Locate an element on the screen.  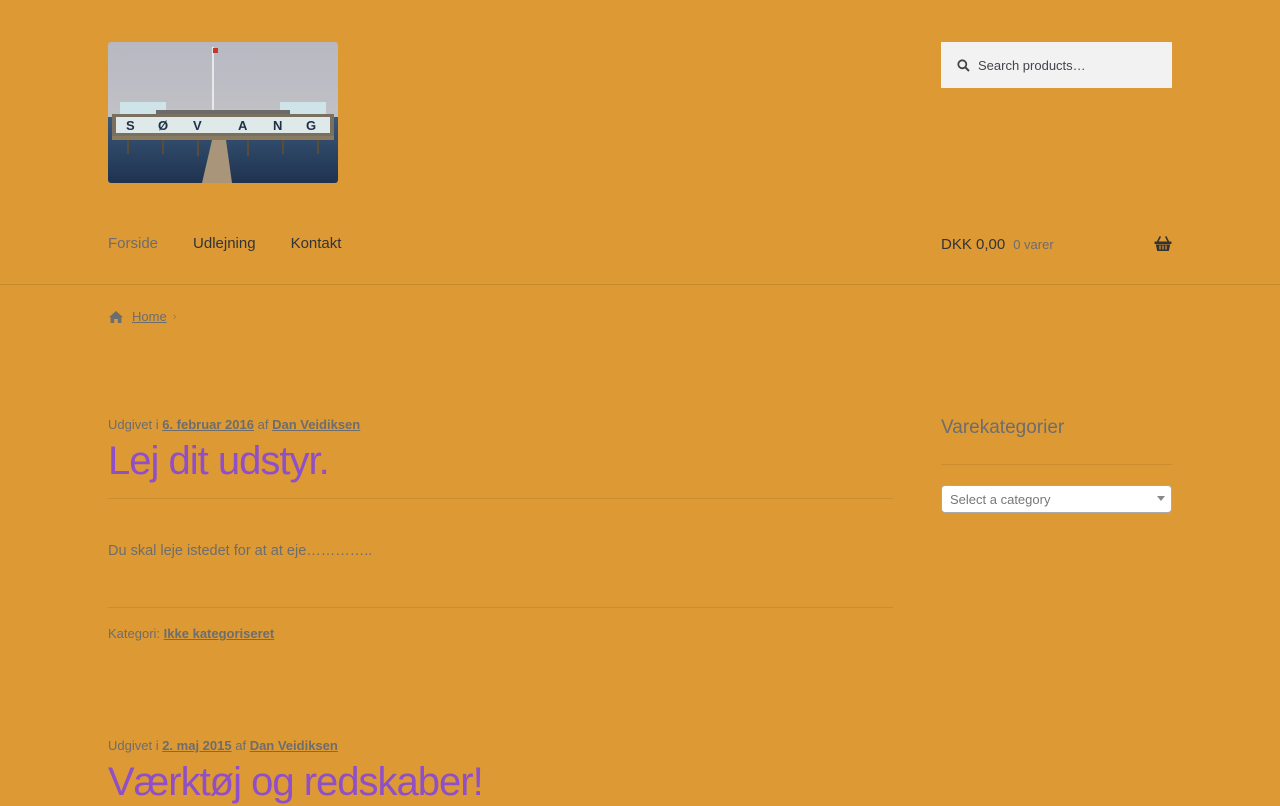
search-icon is located at coordinates (963, 65).